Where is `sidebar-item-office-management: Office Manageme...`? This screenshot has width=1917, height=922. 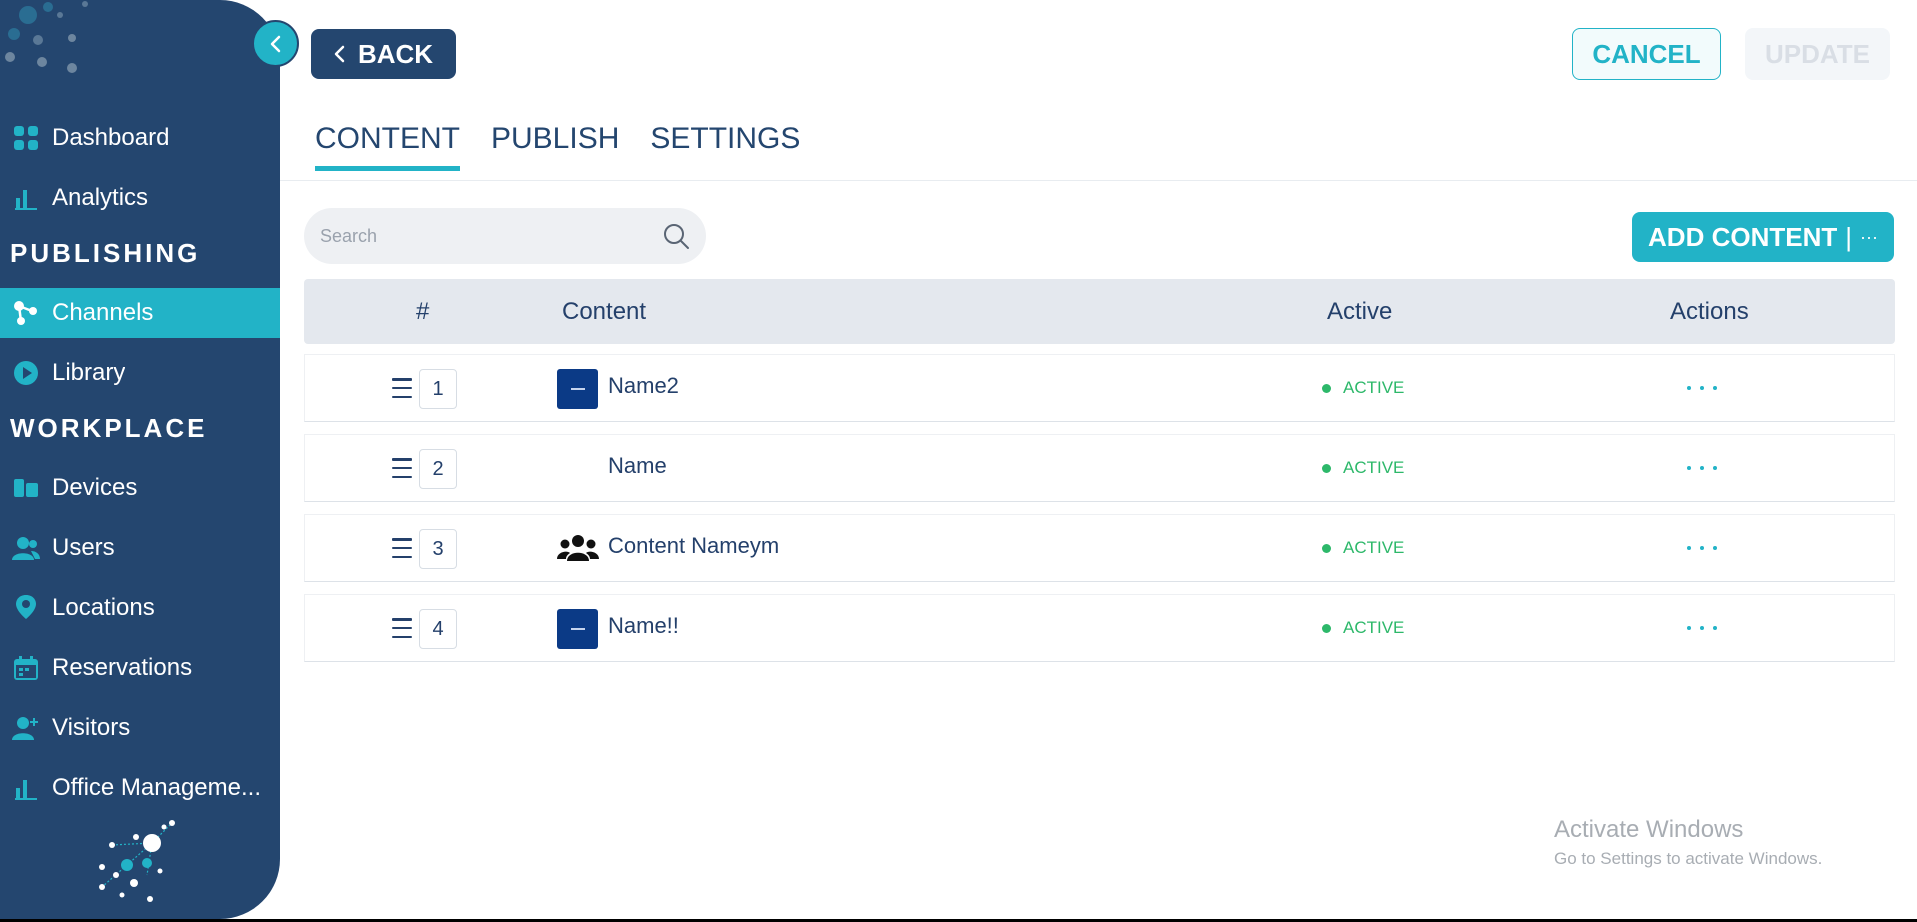 sidebar-item-office-management: Office Manageme... is located at coordinates (140, 788).